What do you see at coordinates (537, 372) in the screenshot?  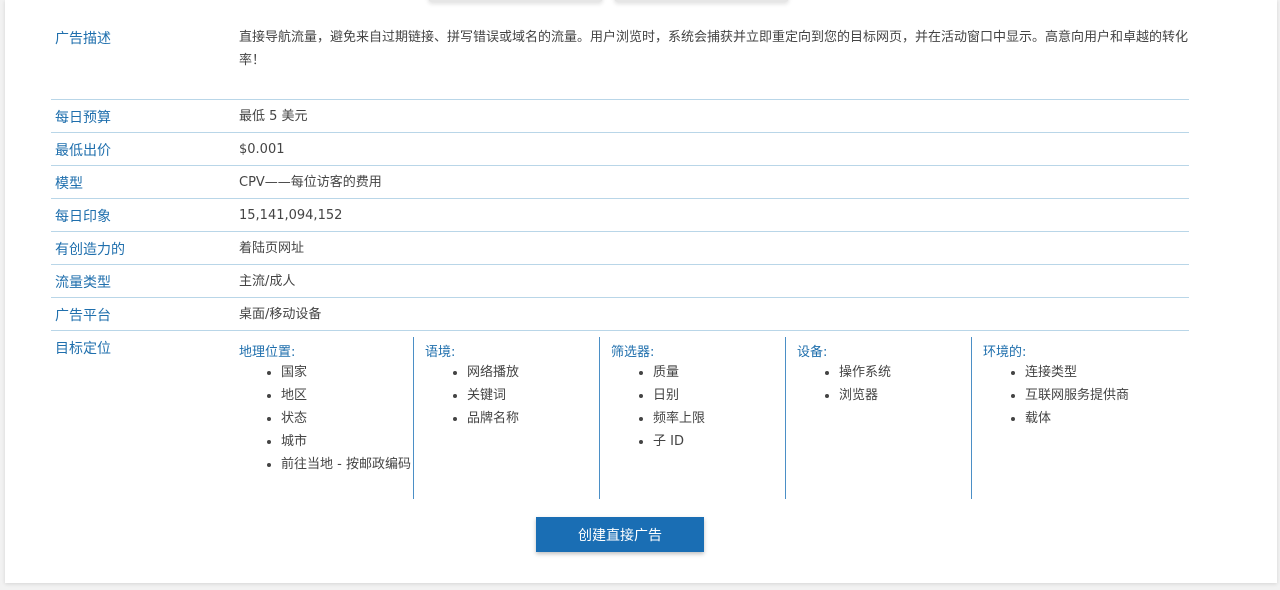 I see `list-item: 网络播放` at bounding box center [537, 372].